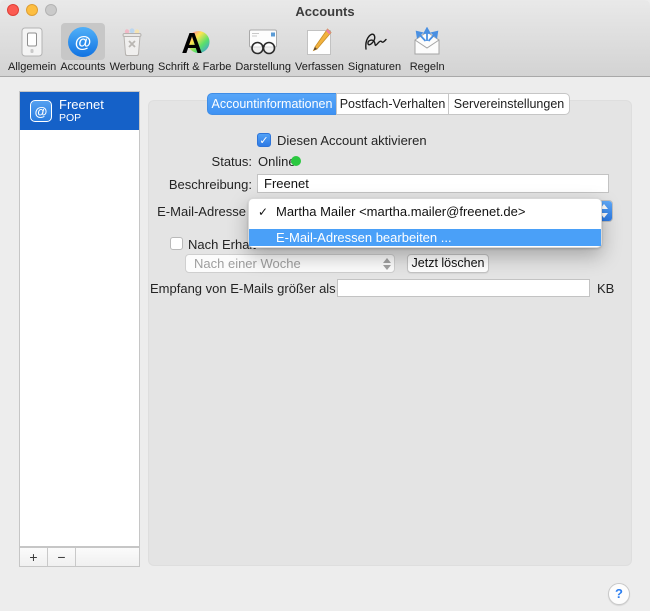  What do you see at coordinates (384, 263) in the screenshot?
I see `popup-stepper-icon` at bounding box center [384, 263].